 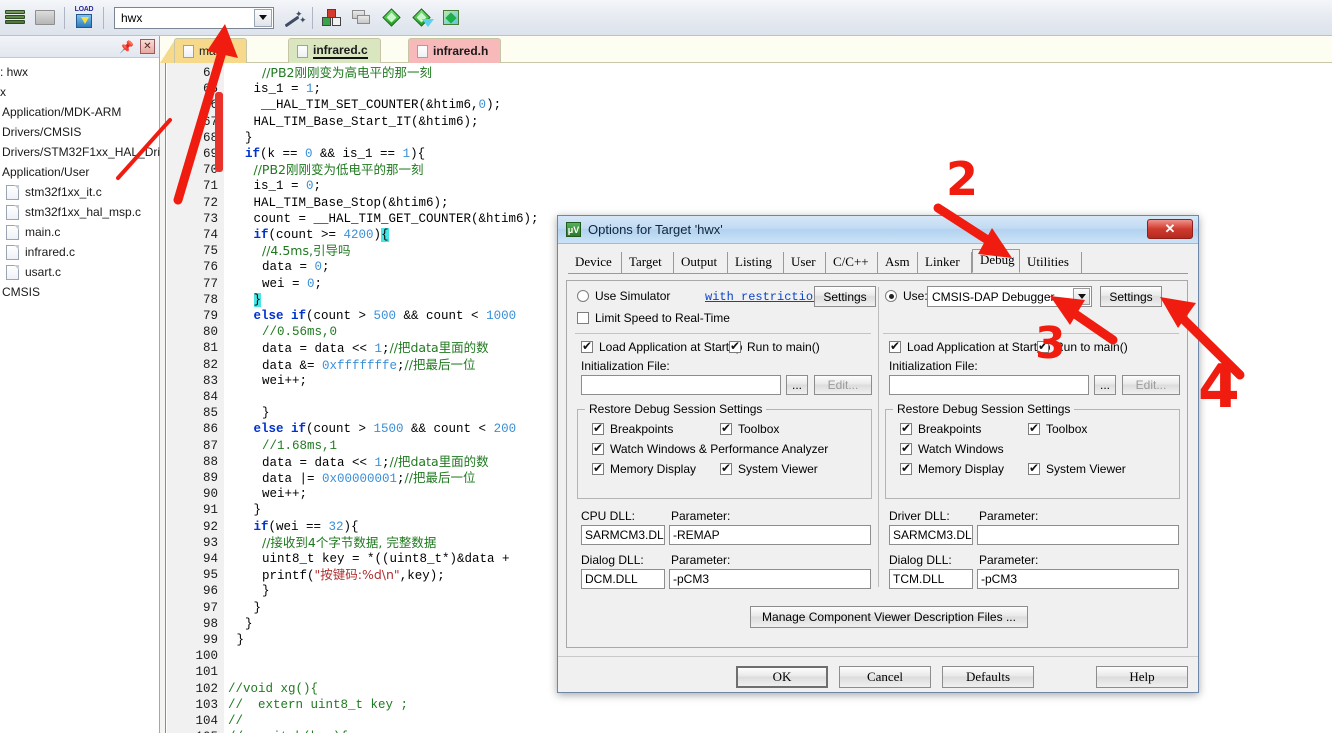 What do you see at coordinates (1078, 579) in the screenshot?
I see `dialog-dll-param-input-right: -pCM3` at bounding box center [1078, 579].